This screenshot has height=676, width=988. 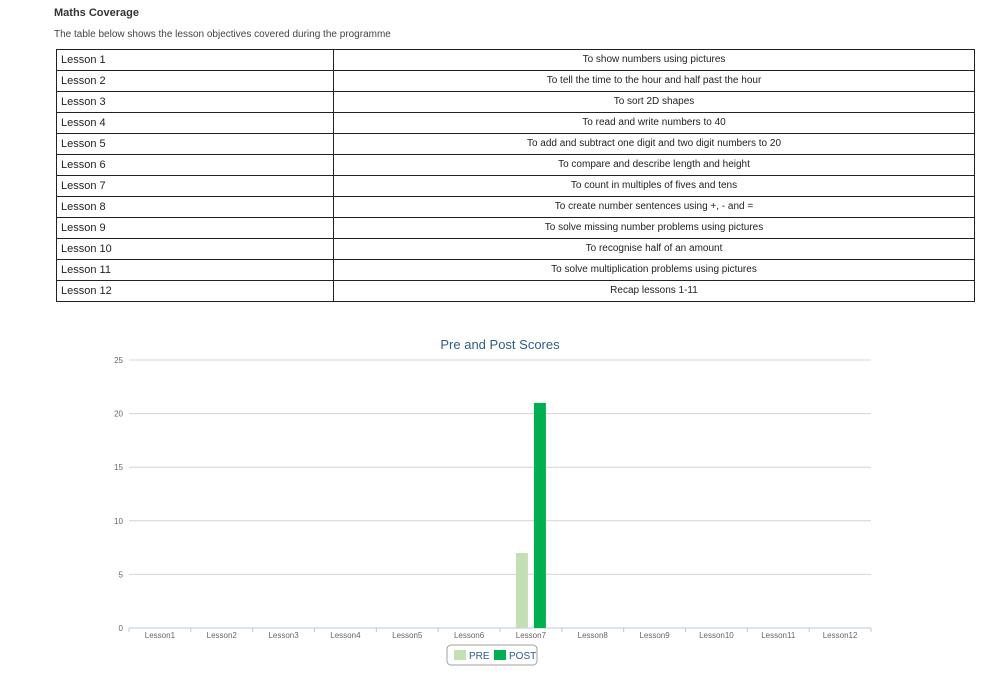 What do you see at coordinates (539, 515) in the screenshot?
I see `bar-post` at bounding box center [539, 515].